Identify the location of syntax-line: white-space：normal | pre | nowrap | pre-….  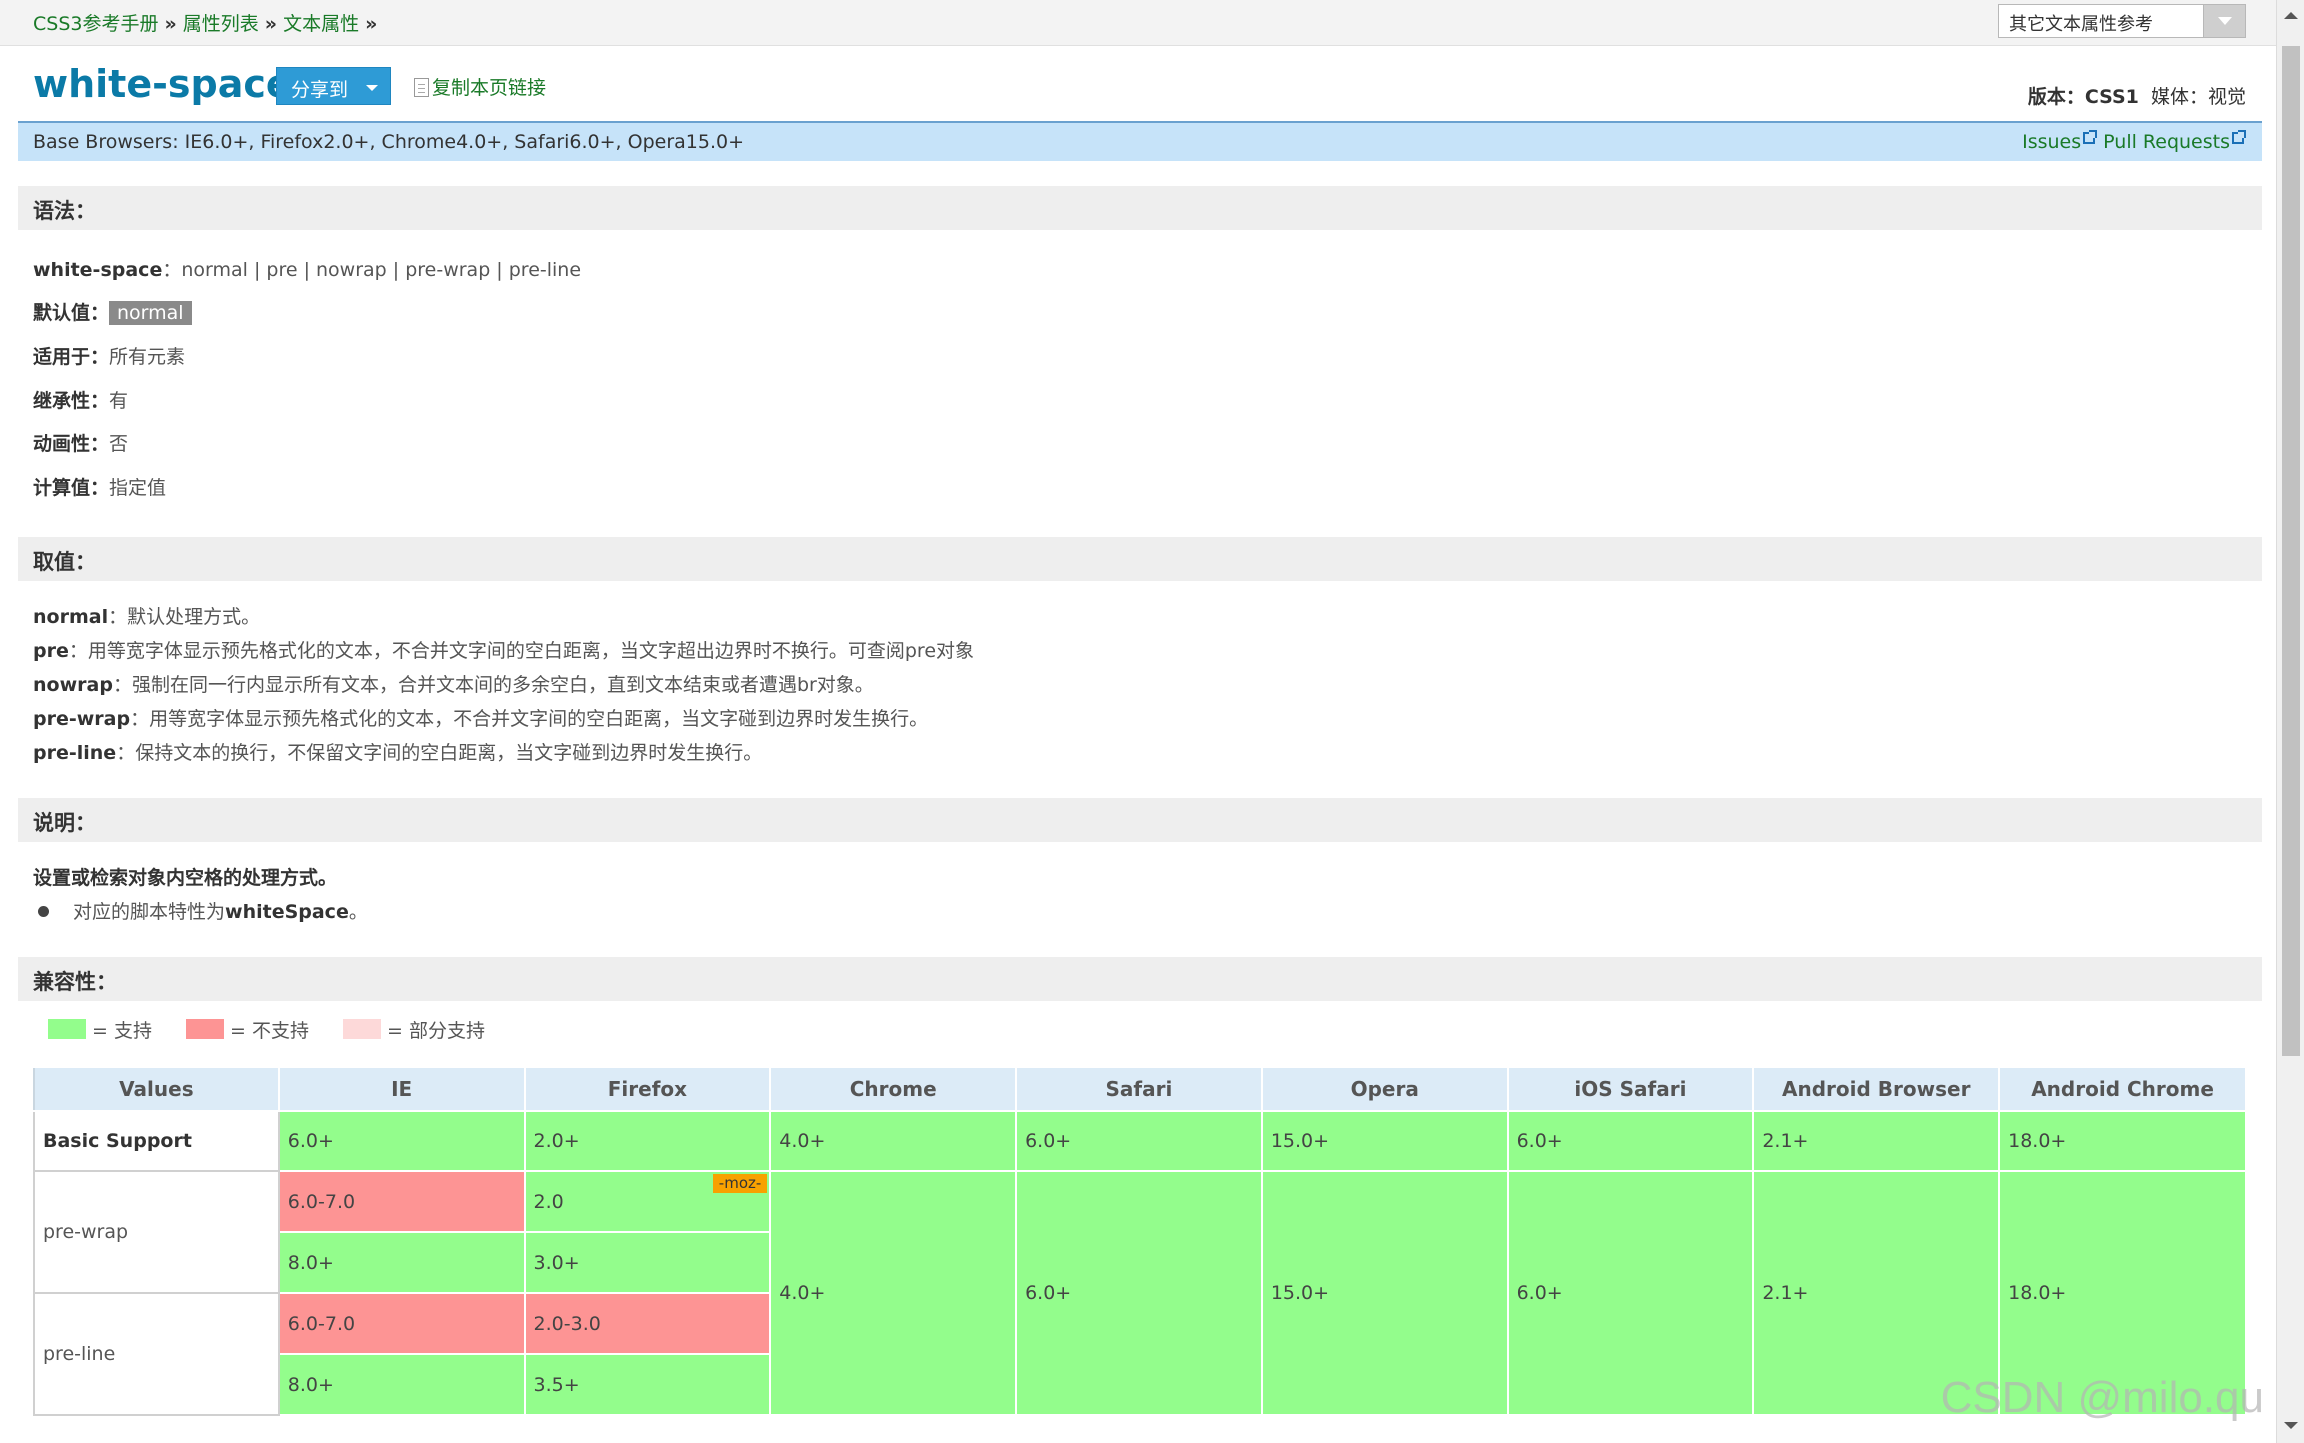
(307, 268).